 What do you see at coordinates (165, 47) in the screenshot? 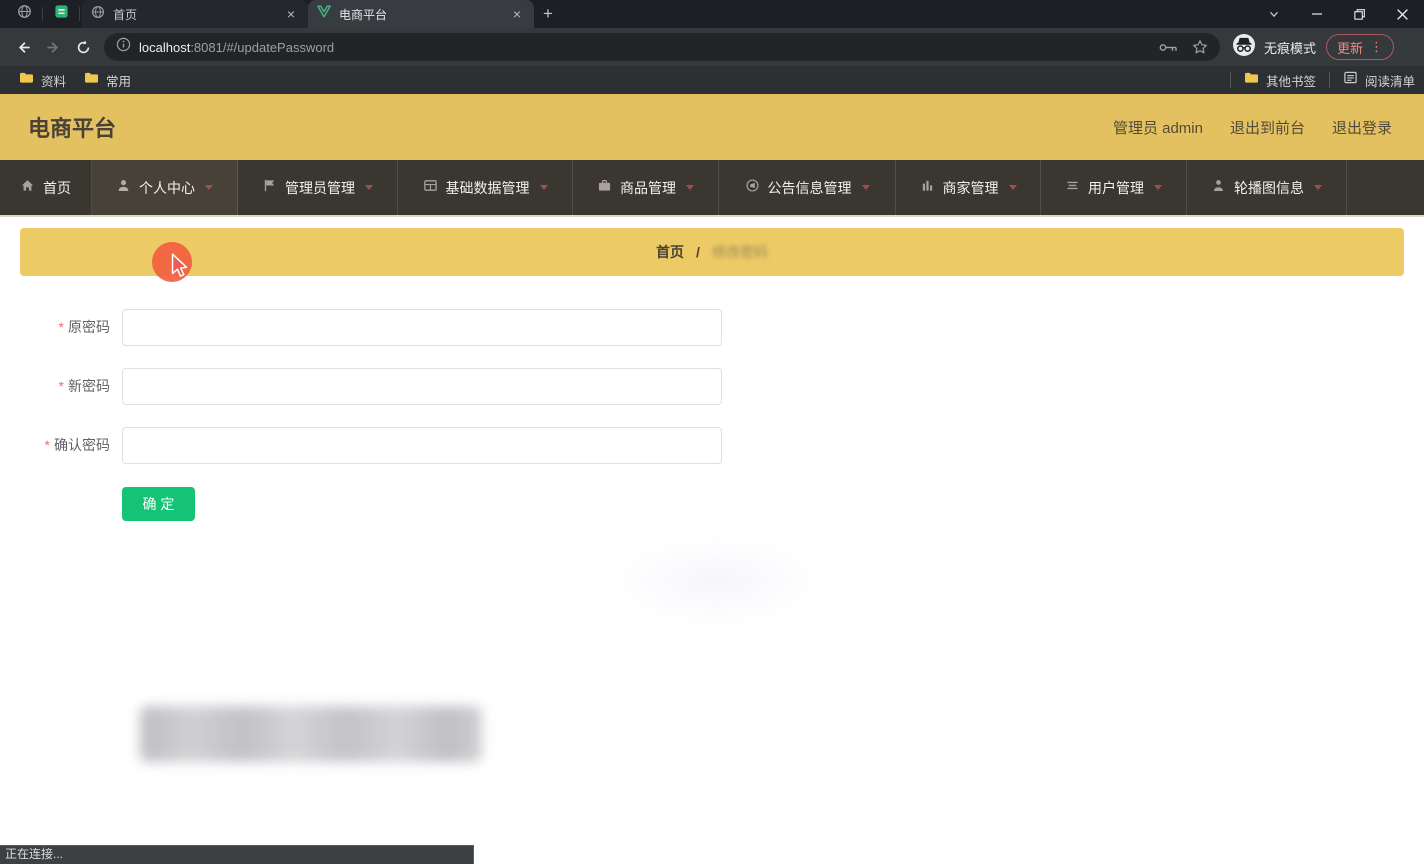
I see `url-host: localhost` at bounding box center [165, 47].